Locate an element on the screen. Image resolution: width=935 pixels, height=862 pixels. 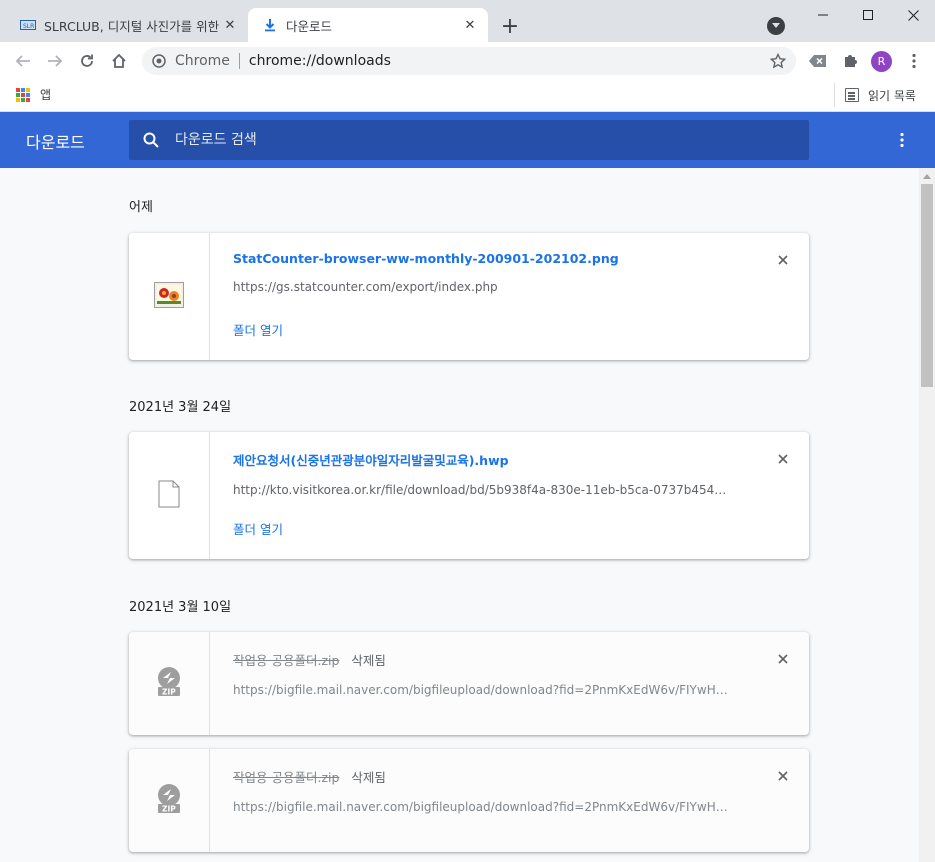
slrclub-favicon: SLR is located at coordinates (28, 25).